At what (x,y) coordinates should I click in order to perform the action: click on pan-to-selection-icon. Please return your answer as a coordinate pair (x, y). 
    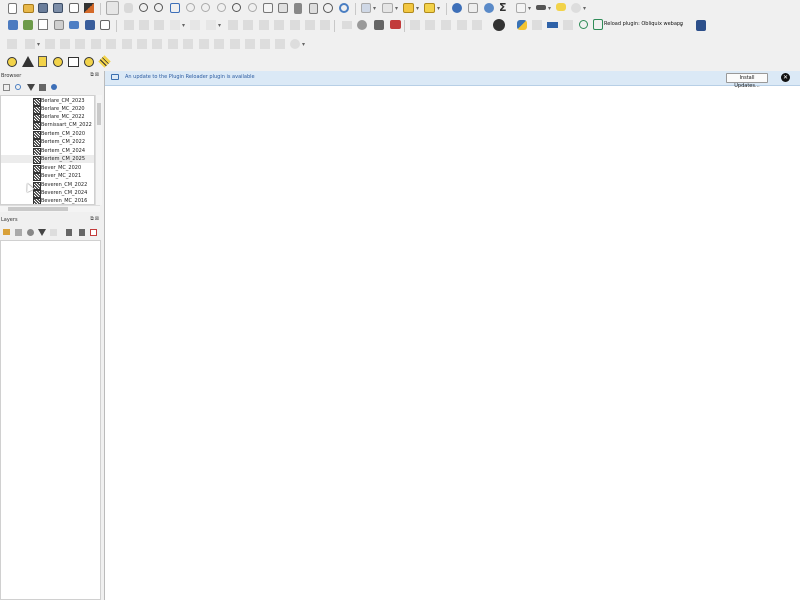
    Looking at the image, I should click on (128, 8).